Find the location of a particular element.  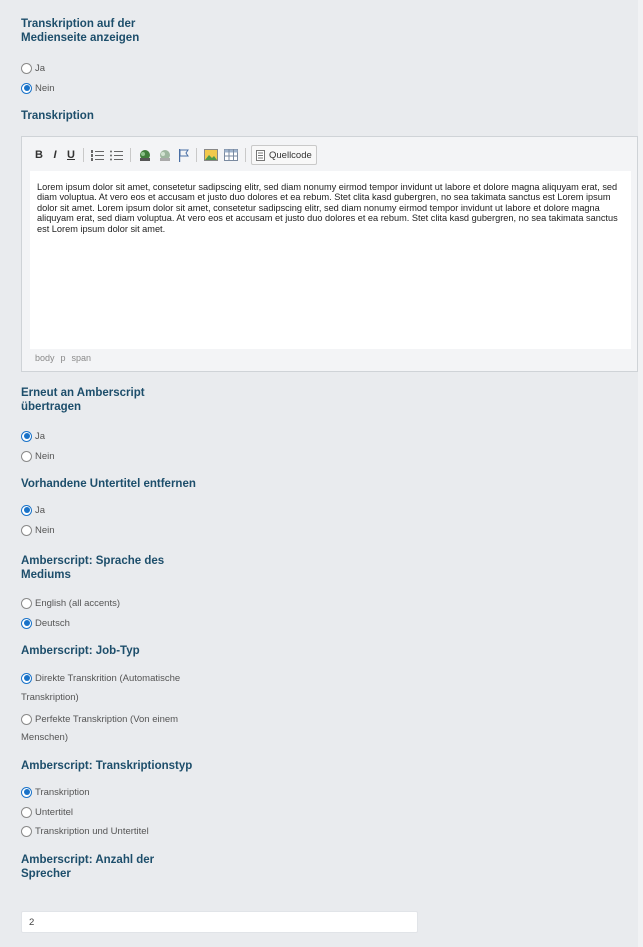

title-line: Amberscript: Anzahl der is located at coordinates (88, 860).